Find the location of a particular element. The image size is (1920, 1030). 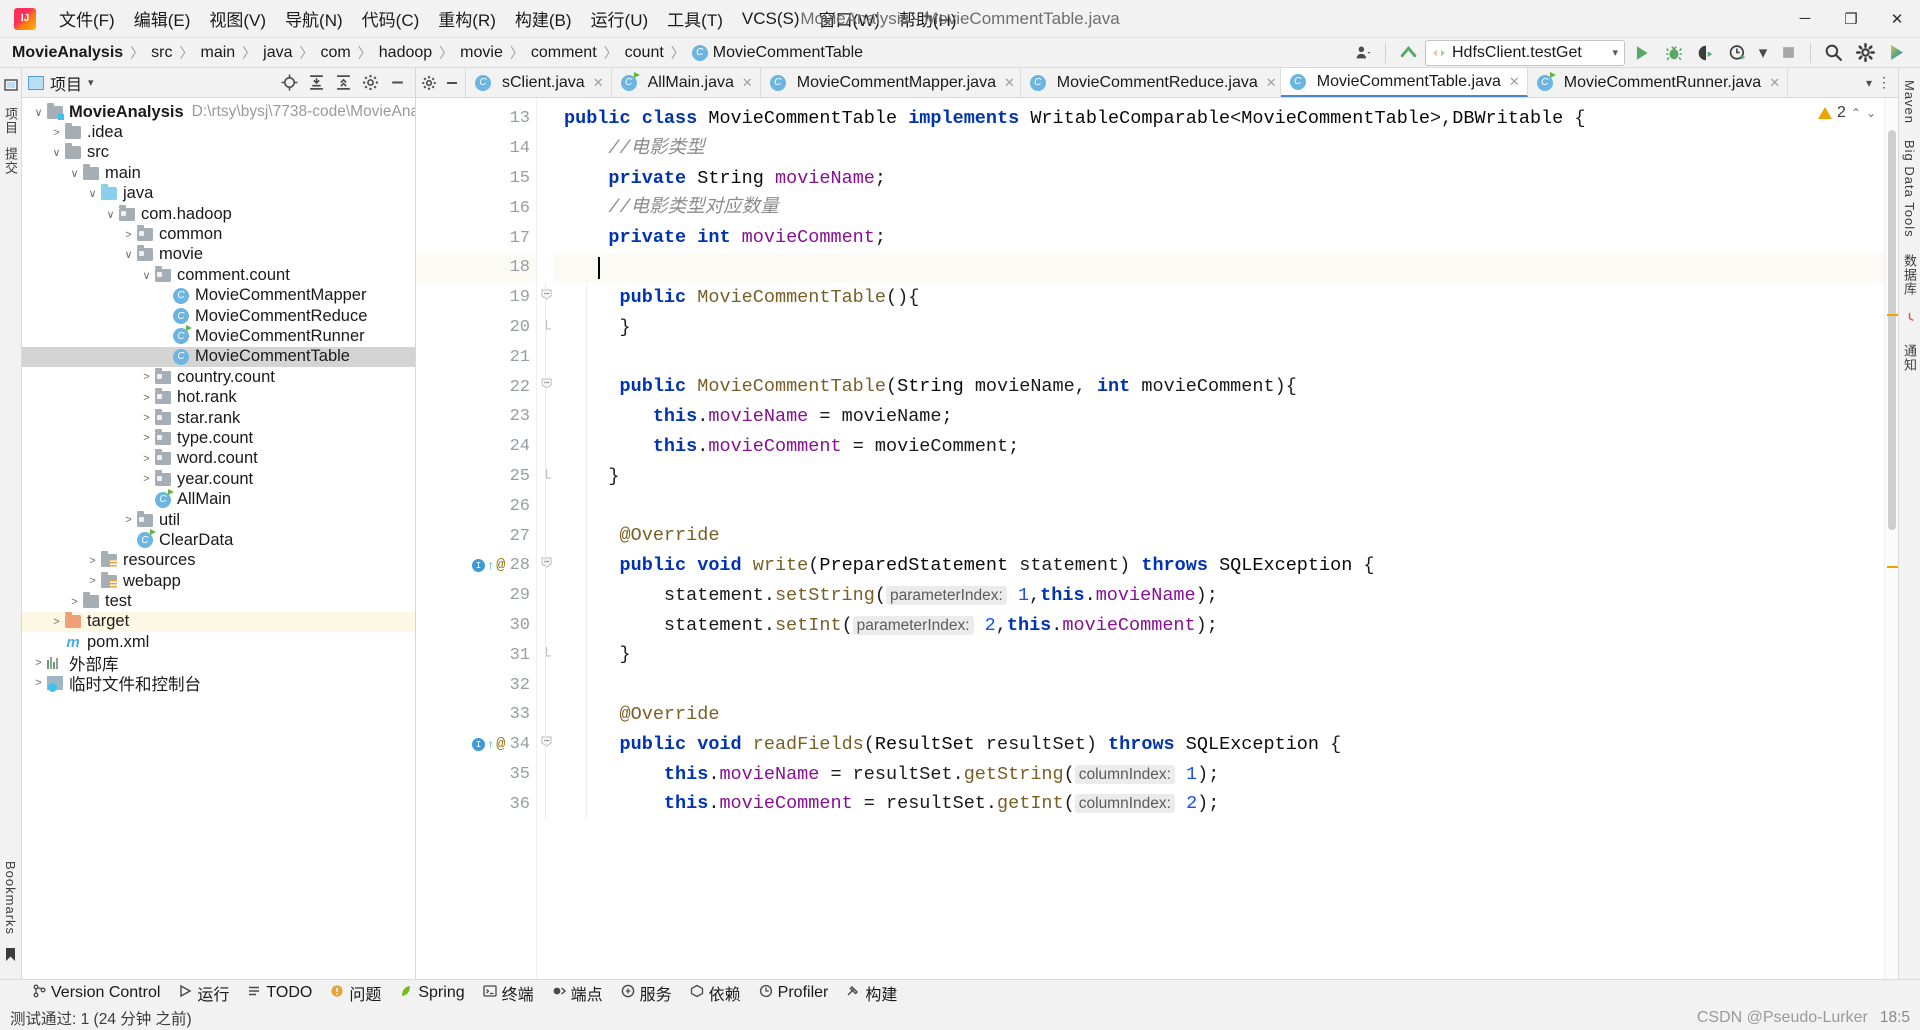

menu-file: 文件(F) is located at coordinates (87, 18).